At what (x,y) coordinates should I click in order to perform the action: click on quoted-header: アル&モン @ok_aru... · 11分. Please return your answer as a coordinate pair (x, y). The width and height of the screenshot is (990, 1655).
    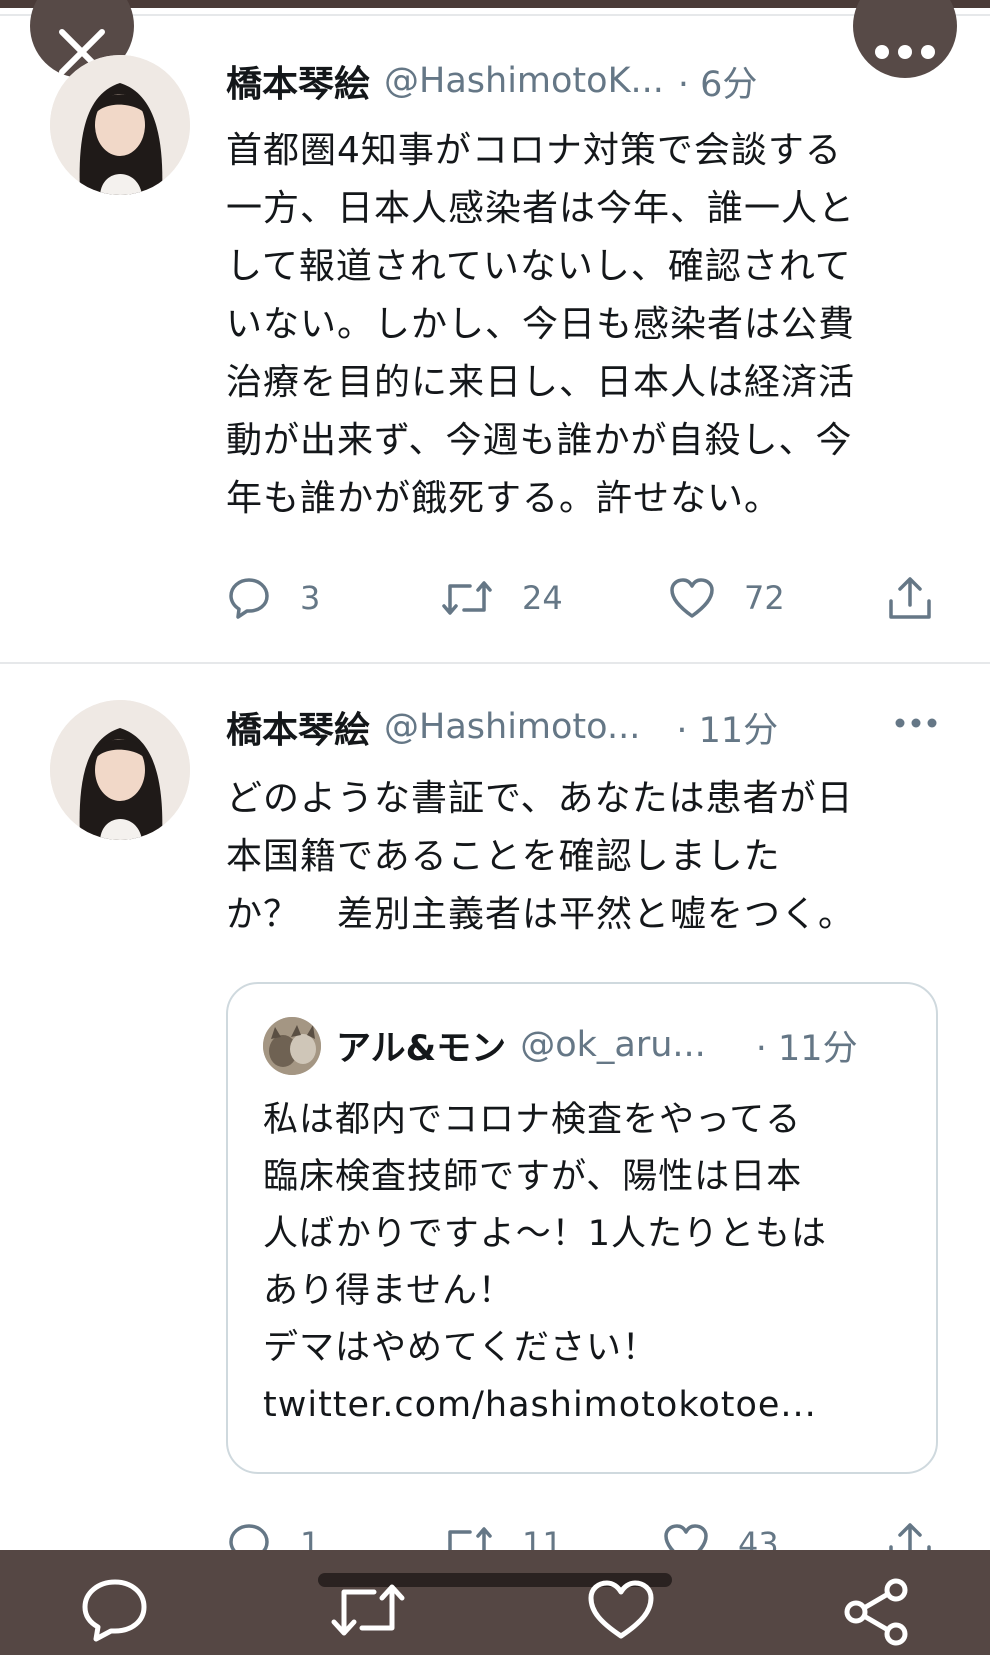
    Looking at the image, I should click on (597, 1045).